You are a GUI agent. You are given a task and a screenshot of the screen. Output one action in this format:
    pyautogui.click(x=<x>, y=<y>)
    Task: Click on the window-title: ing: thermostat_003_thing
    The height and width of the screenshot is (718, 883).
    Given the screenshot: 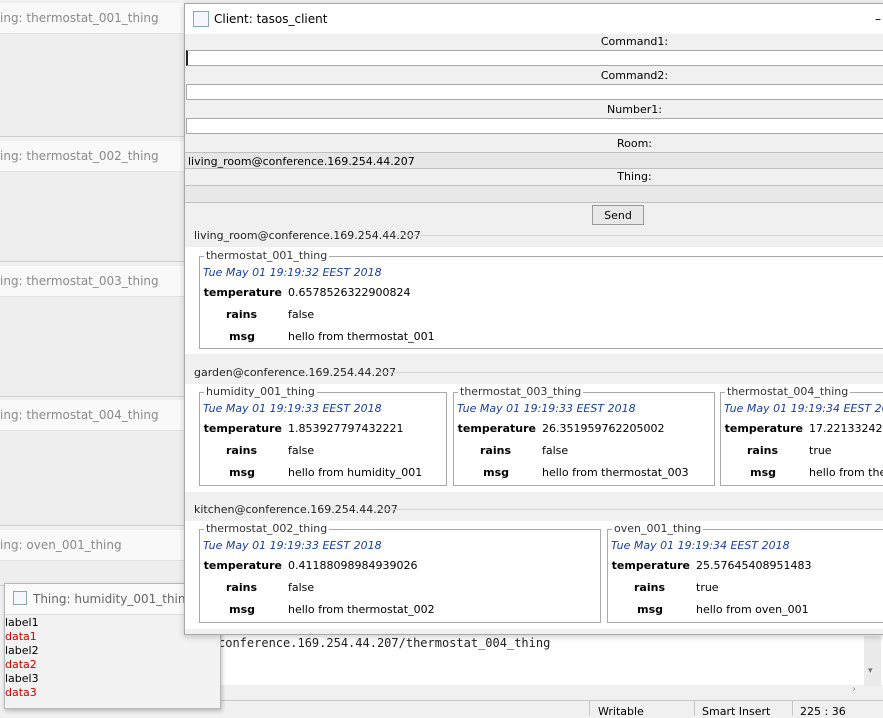 What is the action you would take?
    pyautogui.click(x=92, y=281)
    